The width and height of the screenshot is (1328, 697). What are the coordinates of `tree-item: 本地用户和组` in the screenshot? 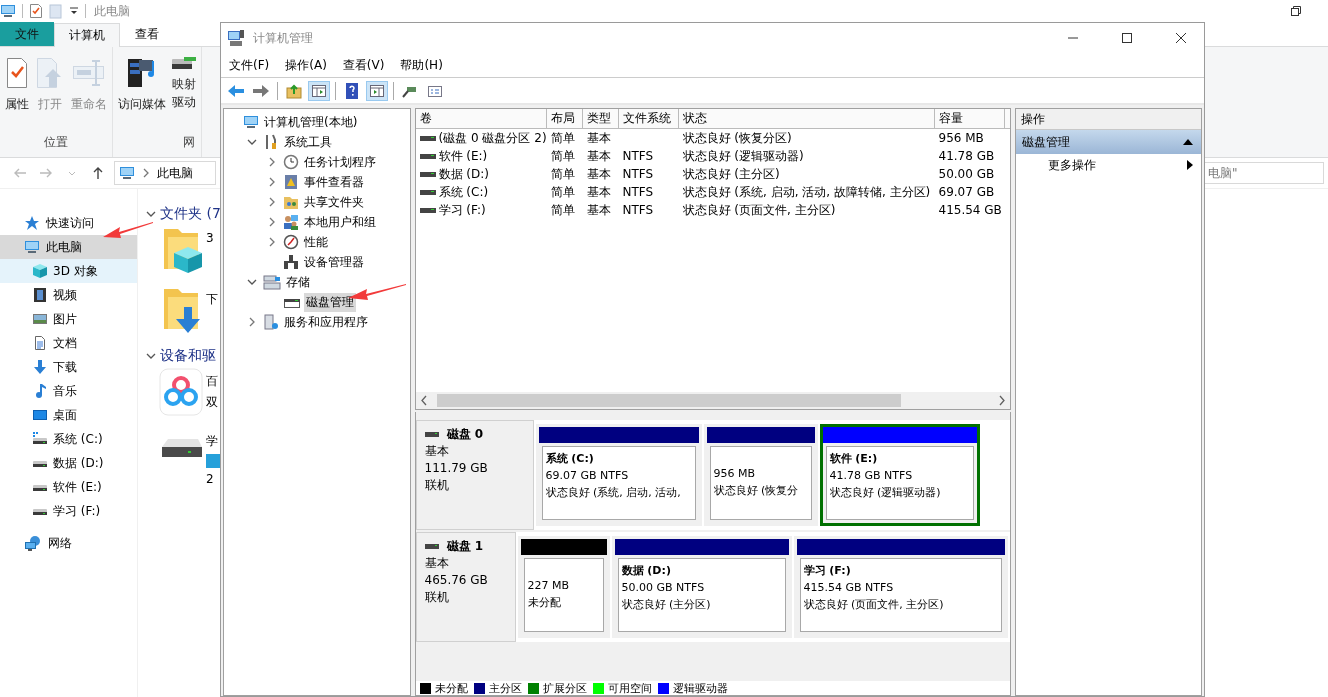 It's located at (340, 222).